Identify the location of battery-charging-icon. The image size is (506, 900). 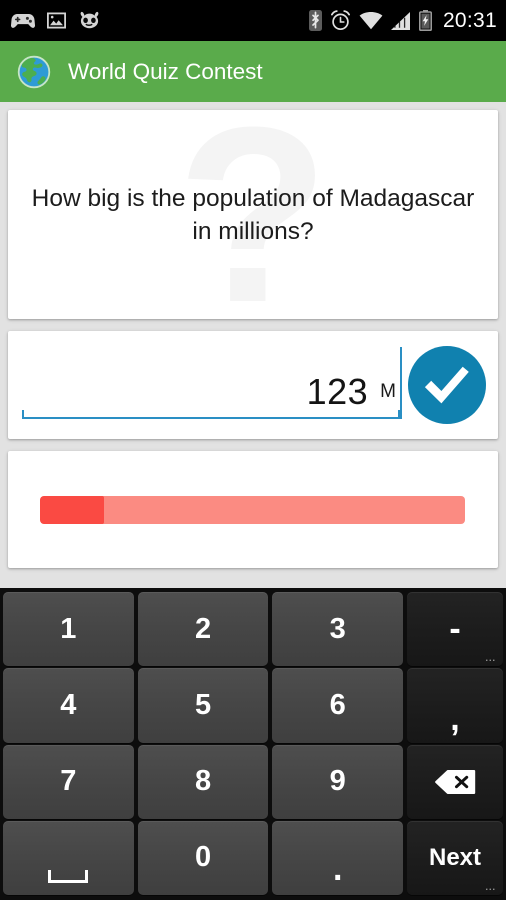
(425, 20).